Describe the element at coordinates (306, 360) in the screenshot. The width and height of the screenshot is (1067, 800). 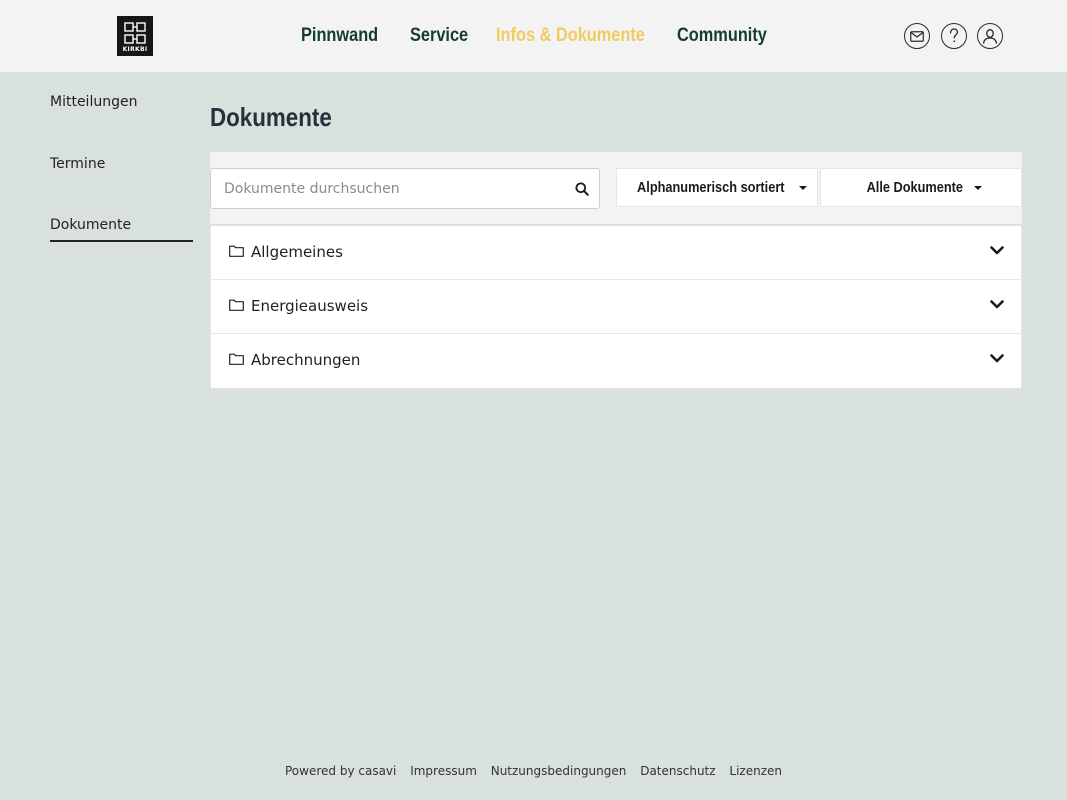
I see `folder-label: Abrechnungen` at that location.